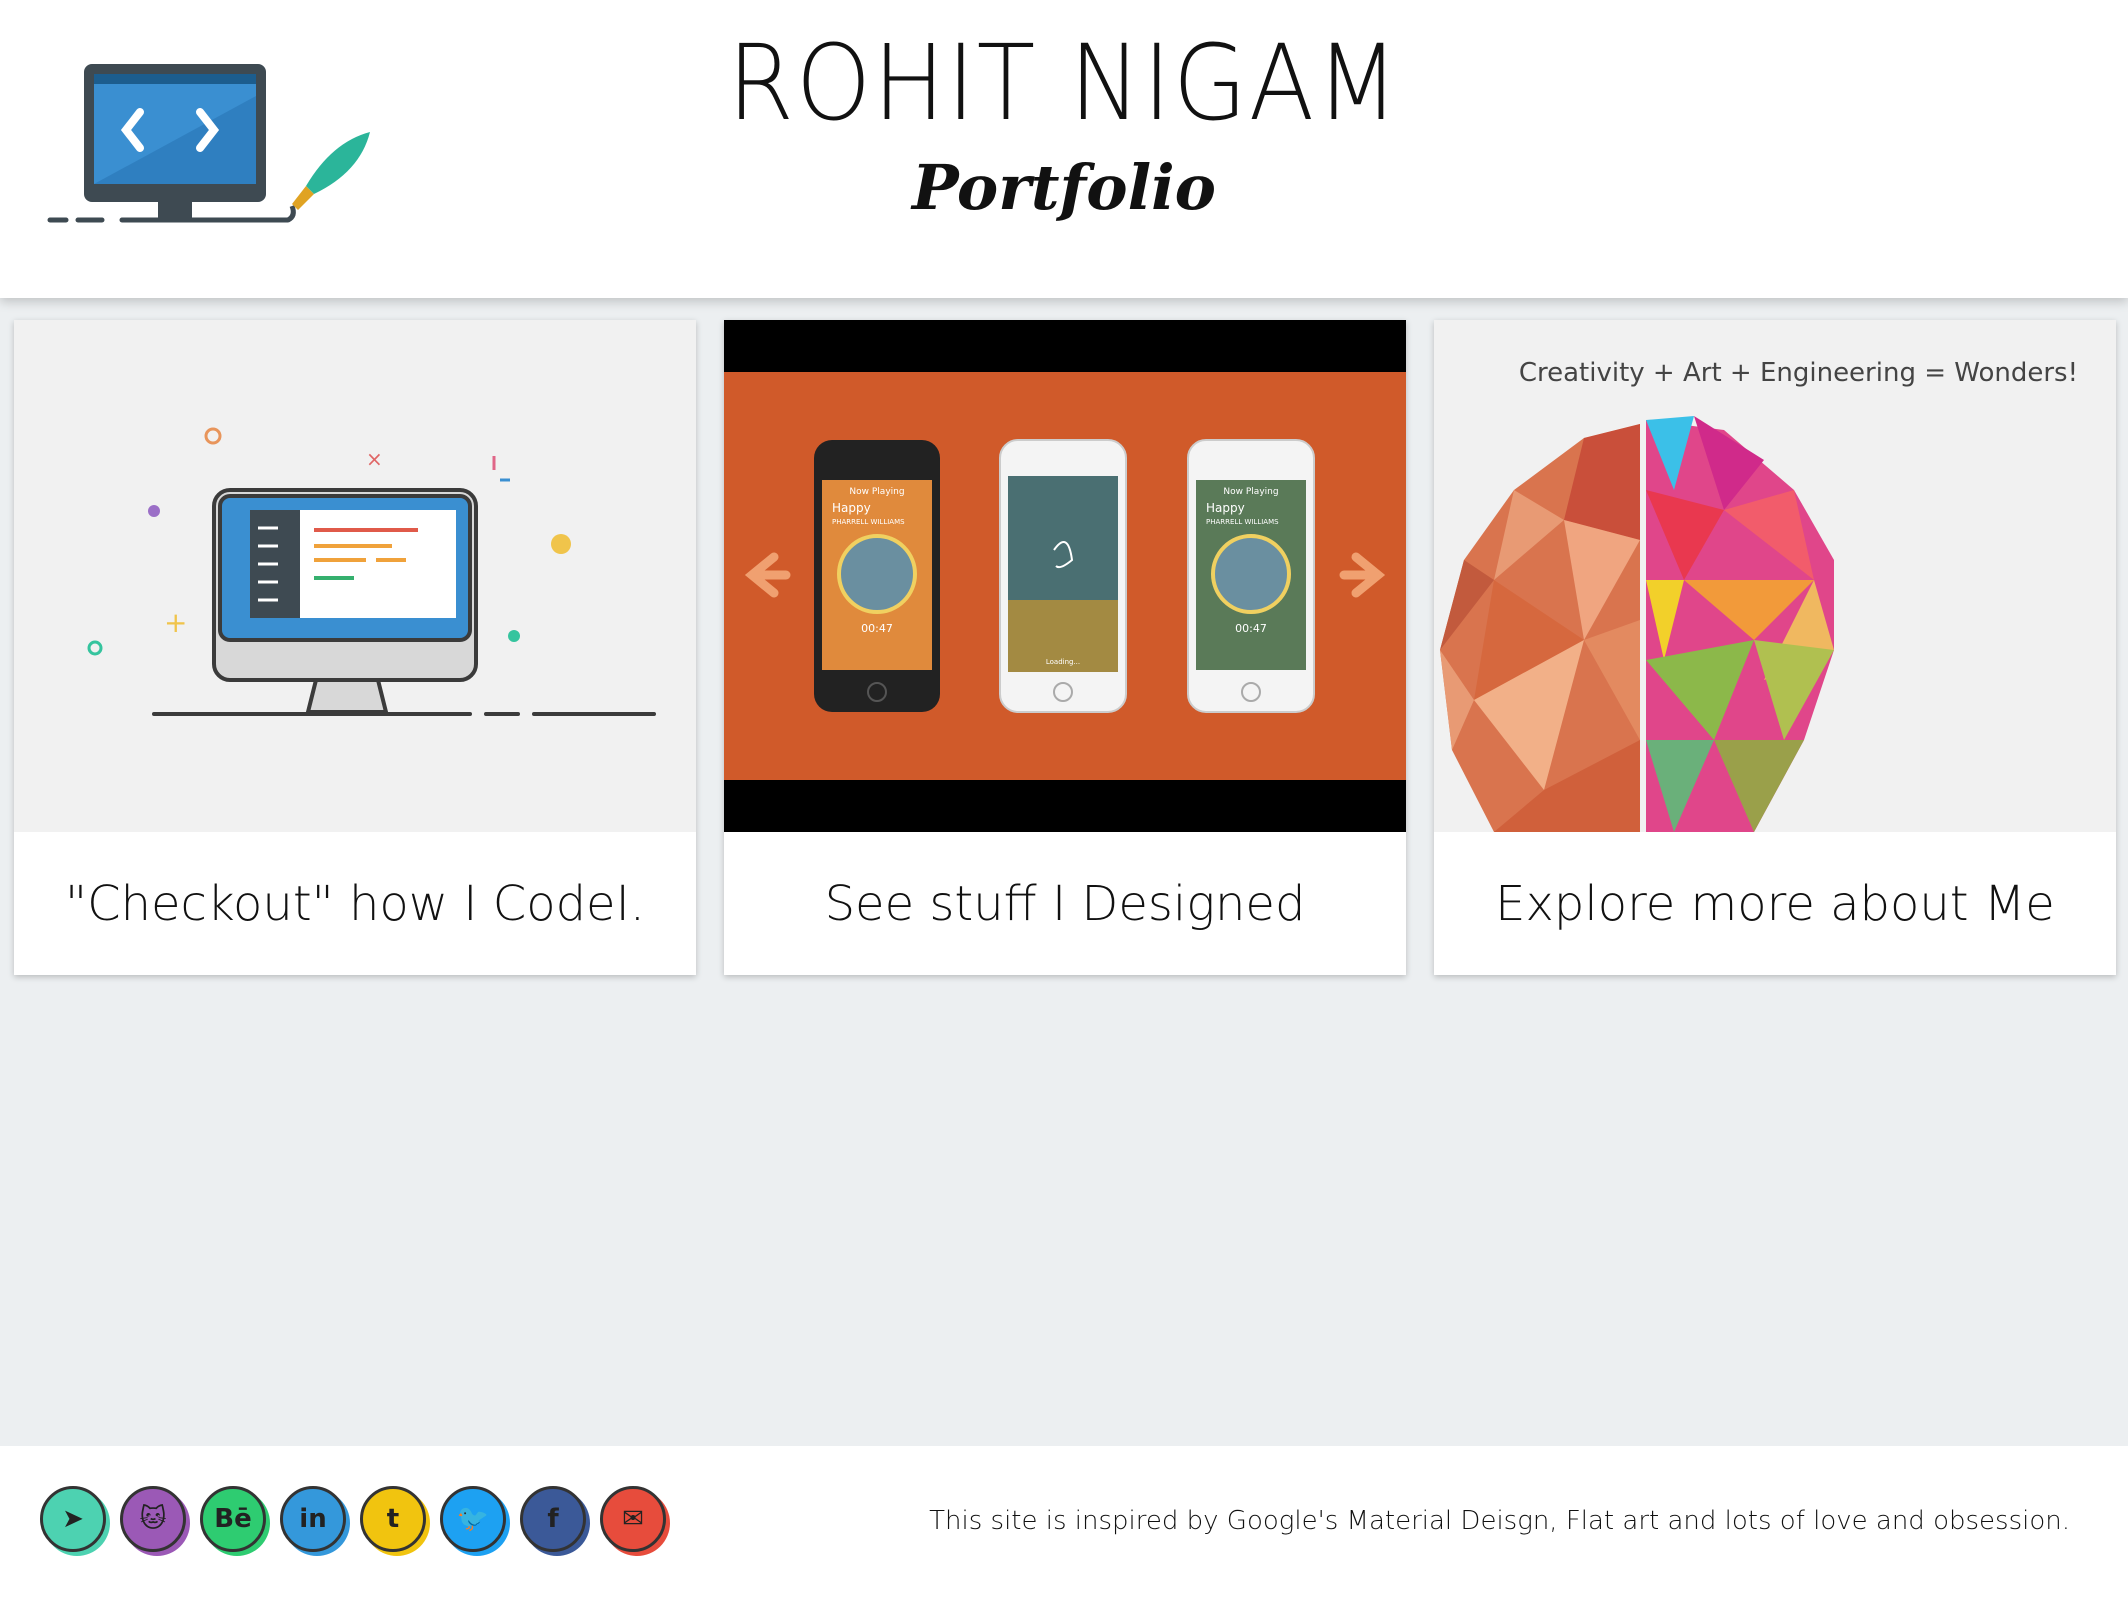 The image size is (2128, 1606). What do you see at coordinates (473, 1519) in the screenshot?
I see `twitter-icon: 🐦` at bounding box center [473, 1519].